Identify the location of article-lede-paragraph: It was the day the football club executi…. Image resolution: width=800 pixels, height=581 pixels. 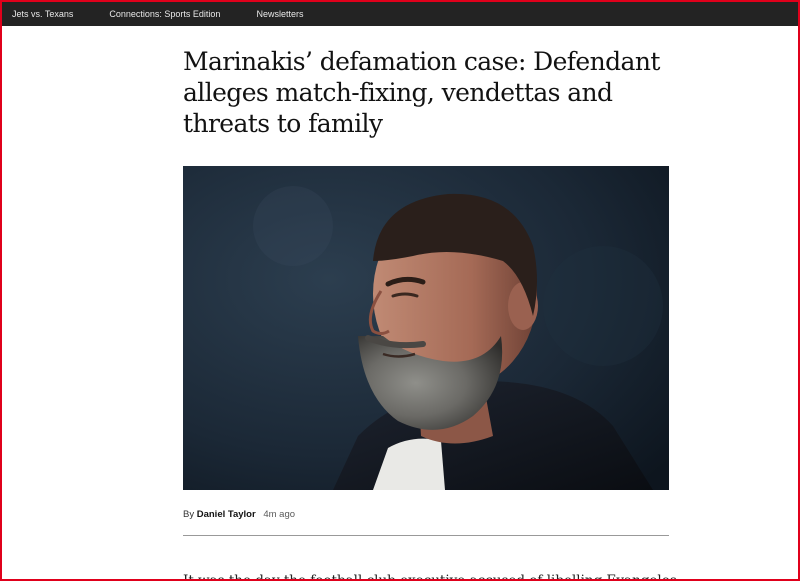
(430, 576).